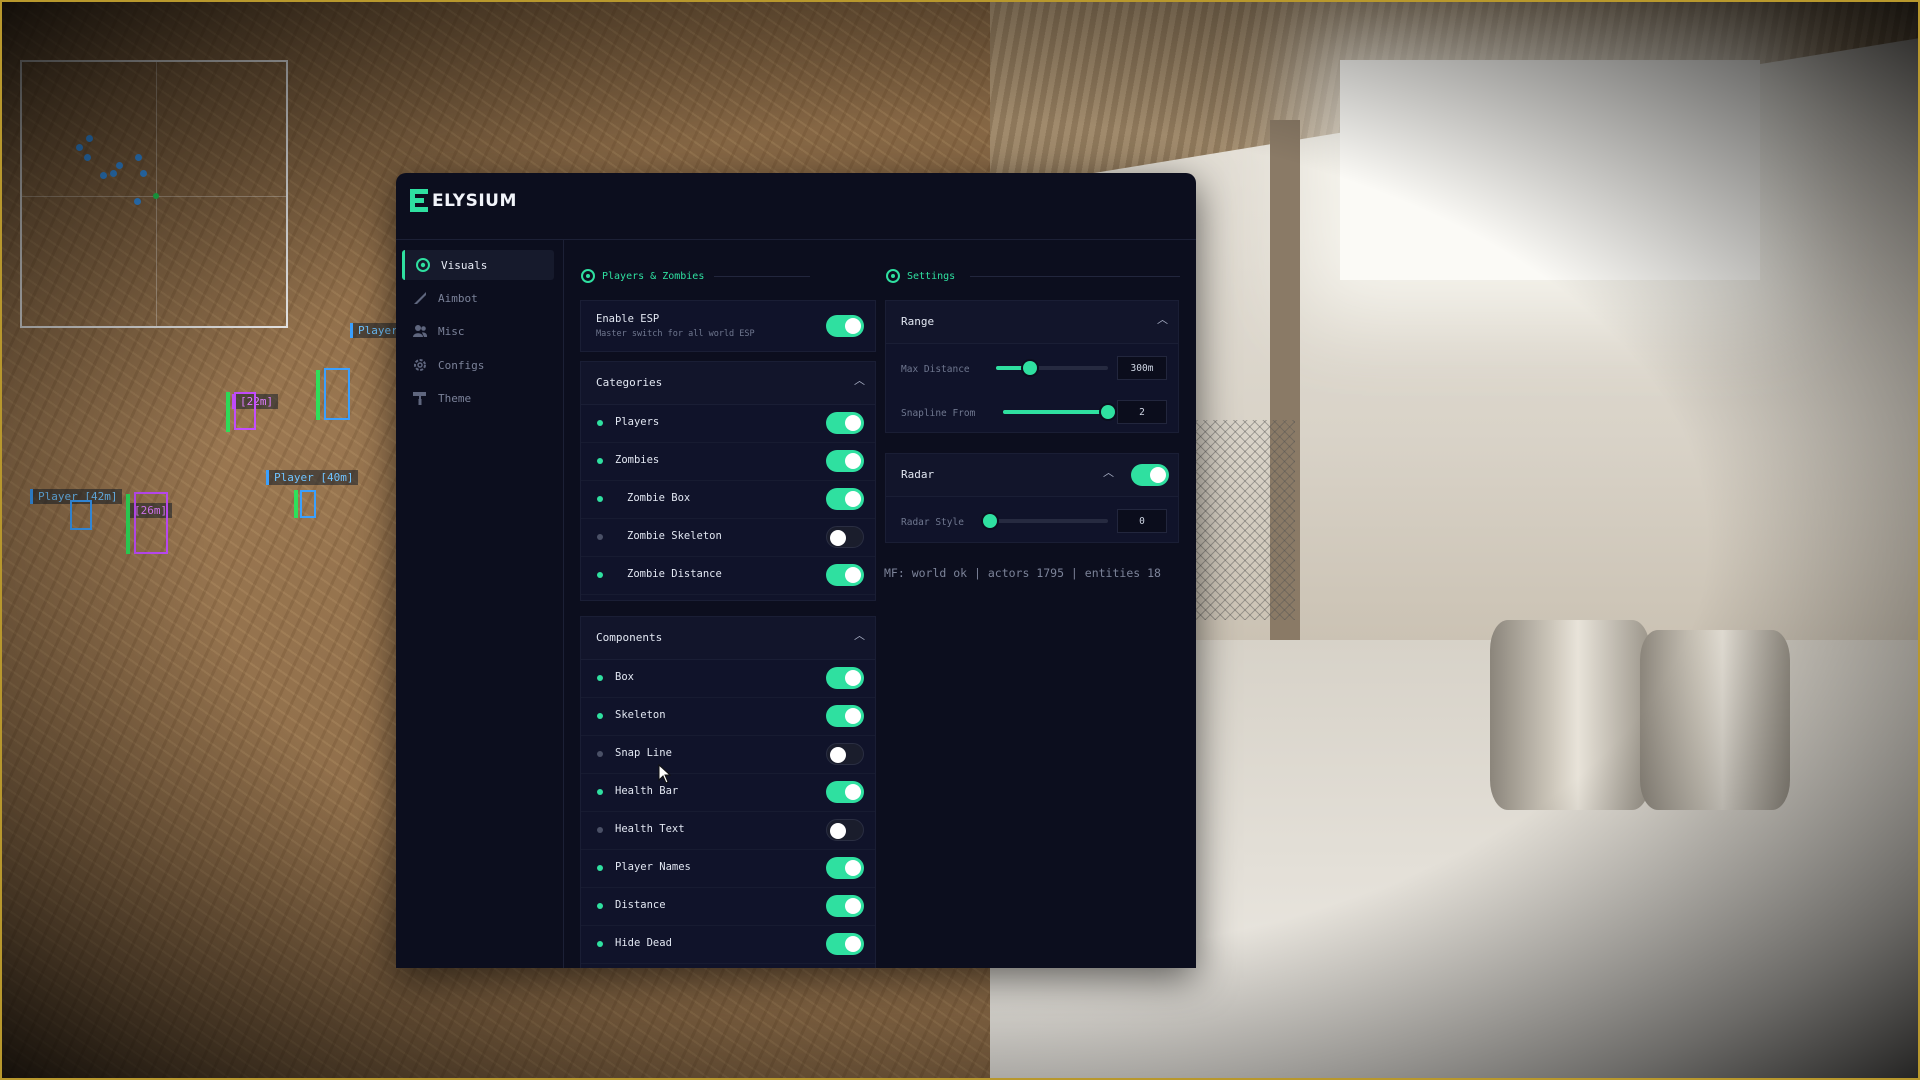 The image size is (1920, 1080). What do you see at coordinates (918, 321) in the screenshot?
I see `range-title: Range` at bounding box center [918, 321].